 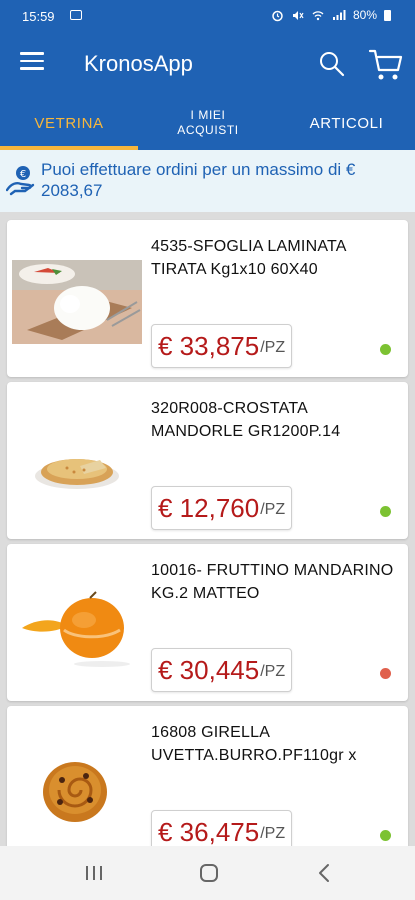 I want to click on product-price: € 36,475, so click(x=209, y=831).